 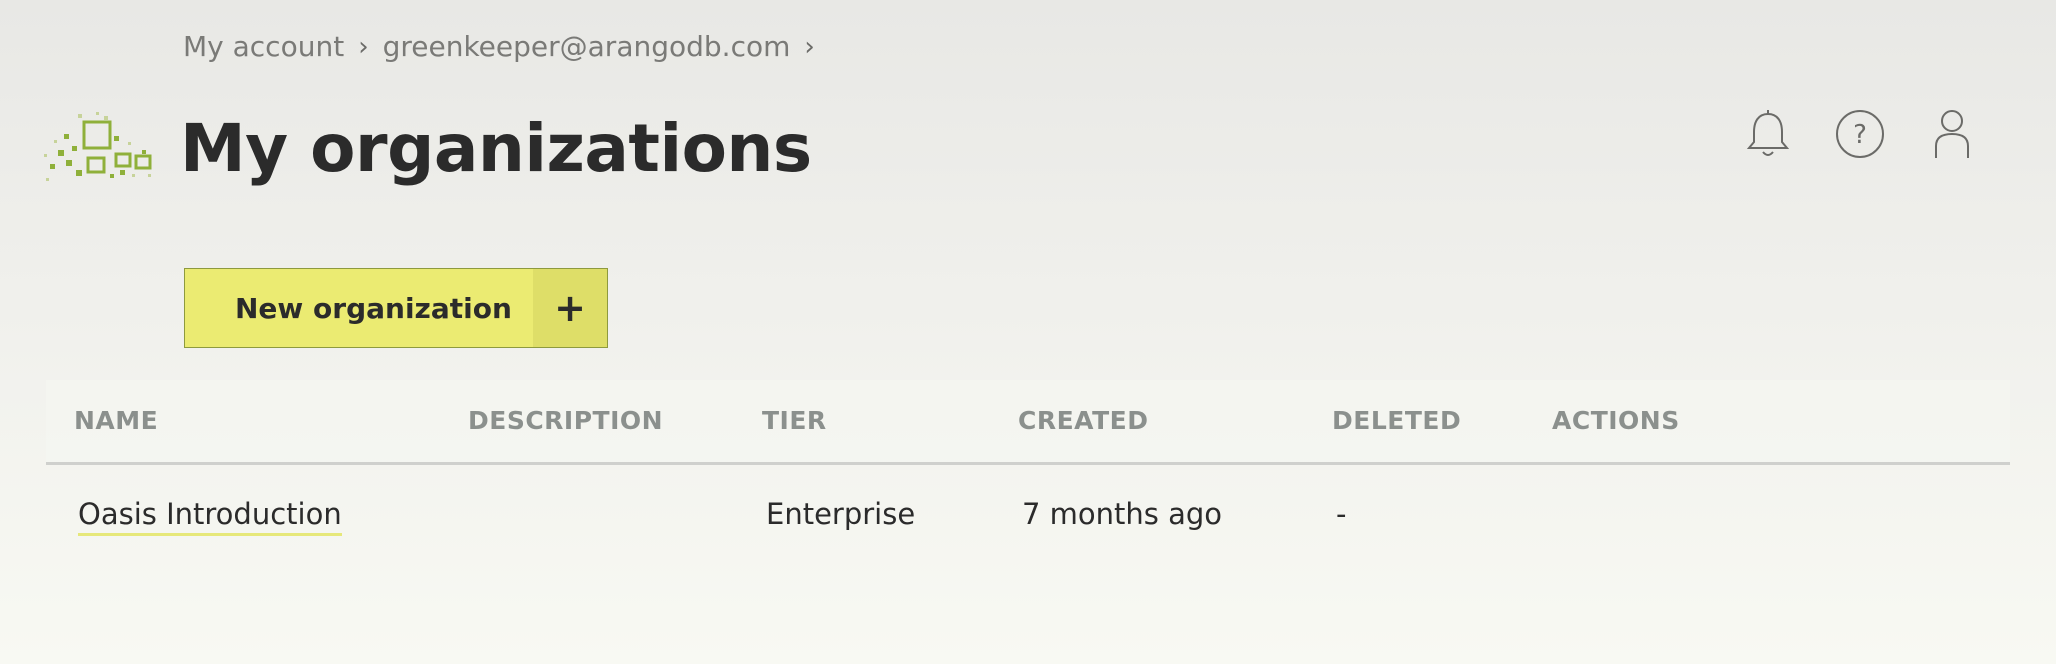 I want to click on page-title: My organizations, so click(x=496, y=148).